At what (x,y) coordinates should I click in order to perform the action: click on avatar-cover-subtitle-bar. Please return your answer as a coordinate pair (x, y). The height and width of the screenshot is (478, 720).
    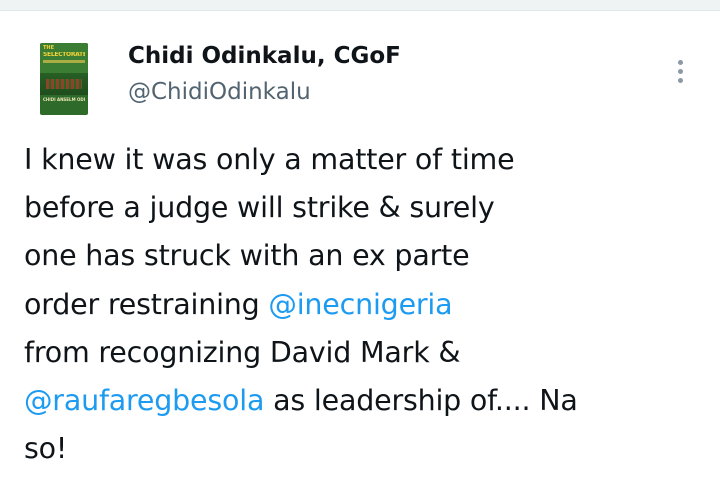
    Looking at the image, I should click on (64, 61).